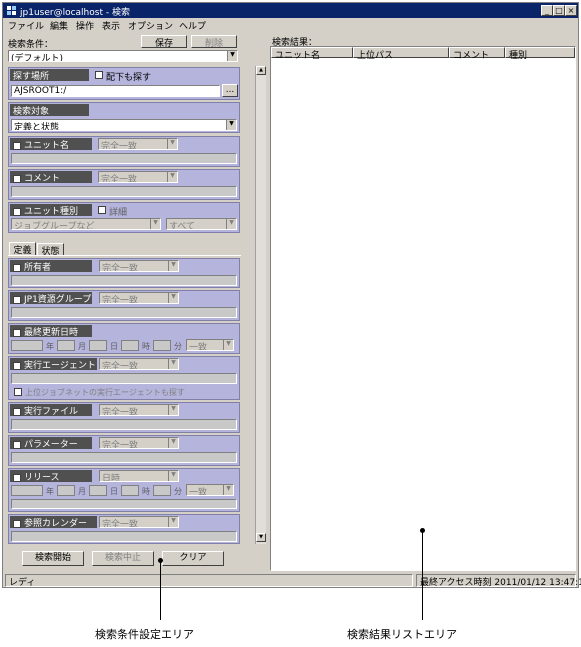  Describe the element at coordinates (124, 158) in the screenshot. I see `unit-name-field` at that location.